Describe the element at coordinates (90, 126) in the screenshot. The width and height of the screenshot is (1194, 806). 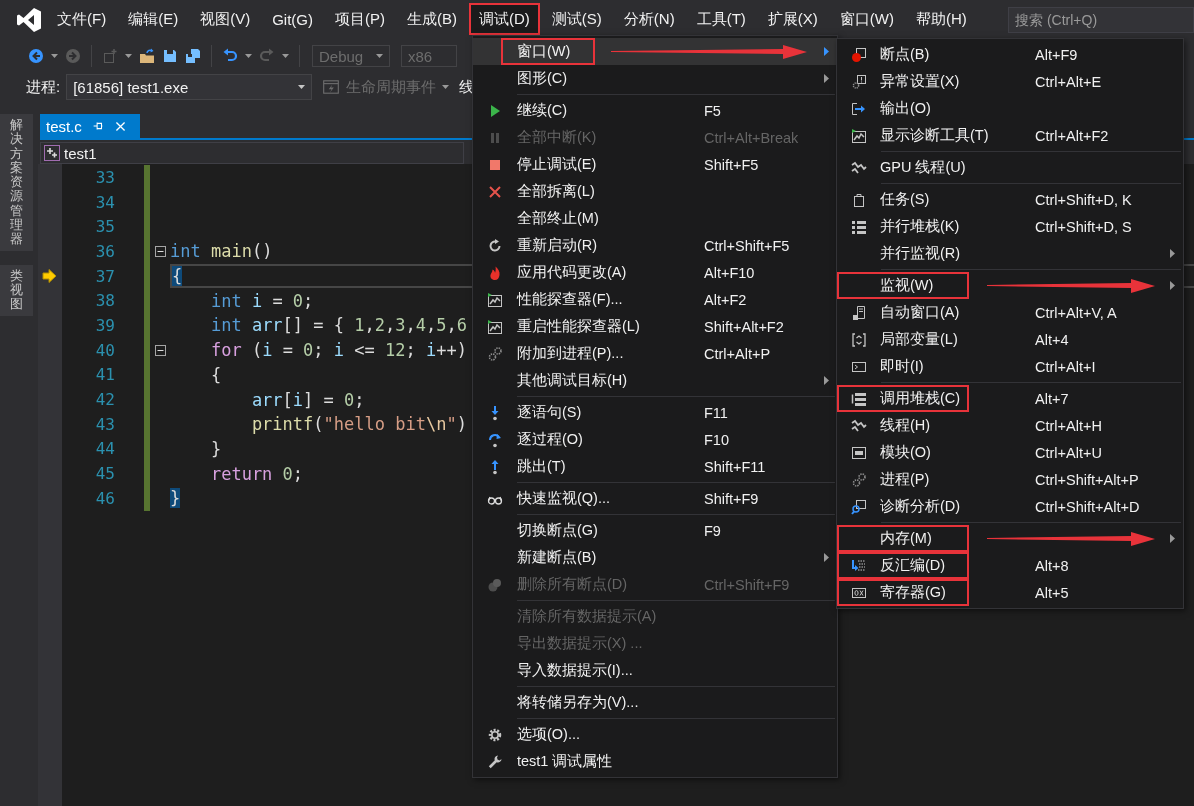
I see `document-tab: test.c` at that location.